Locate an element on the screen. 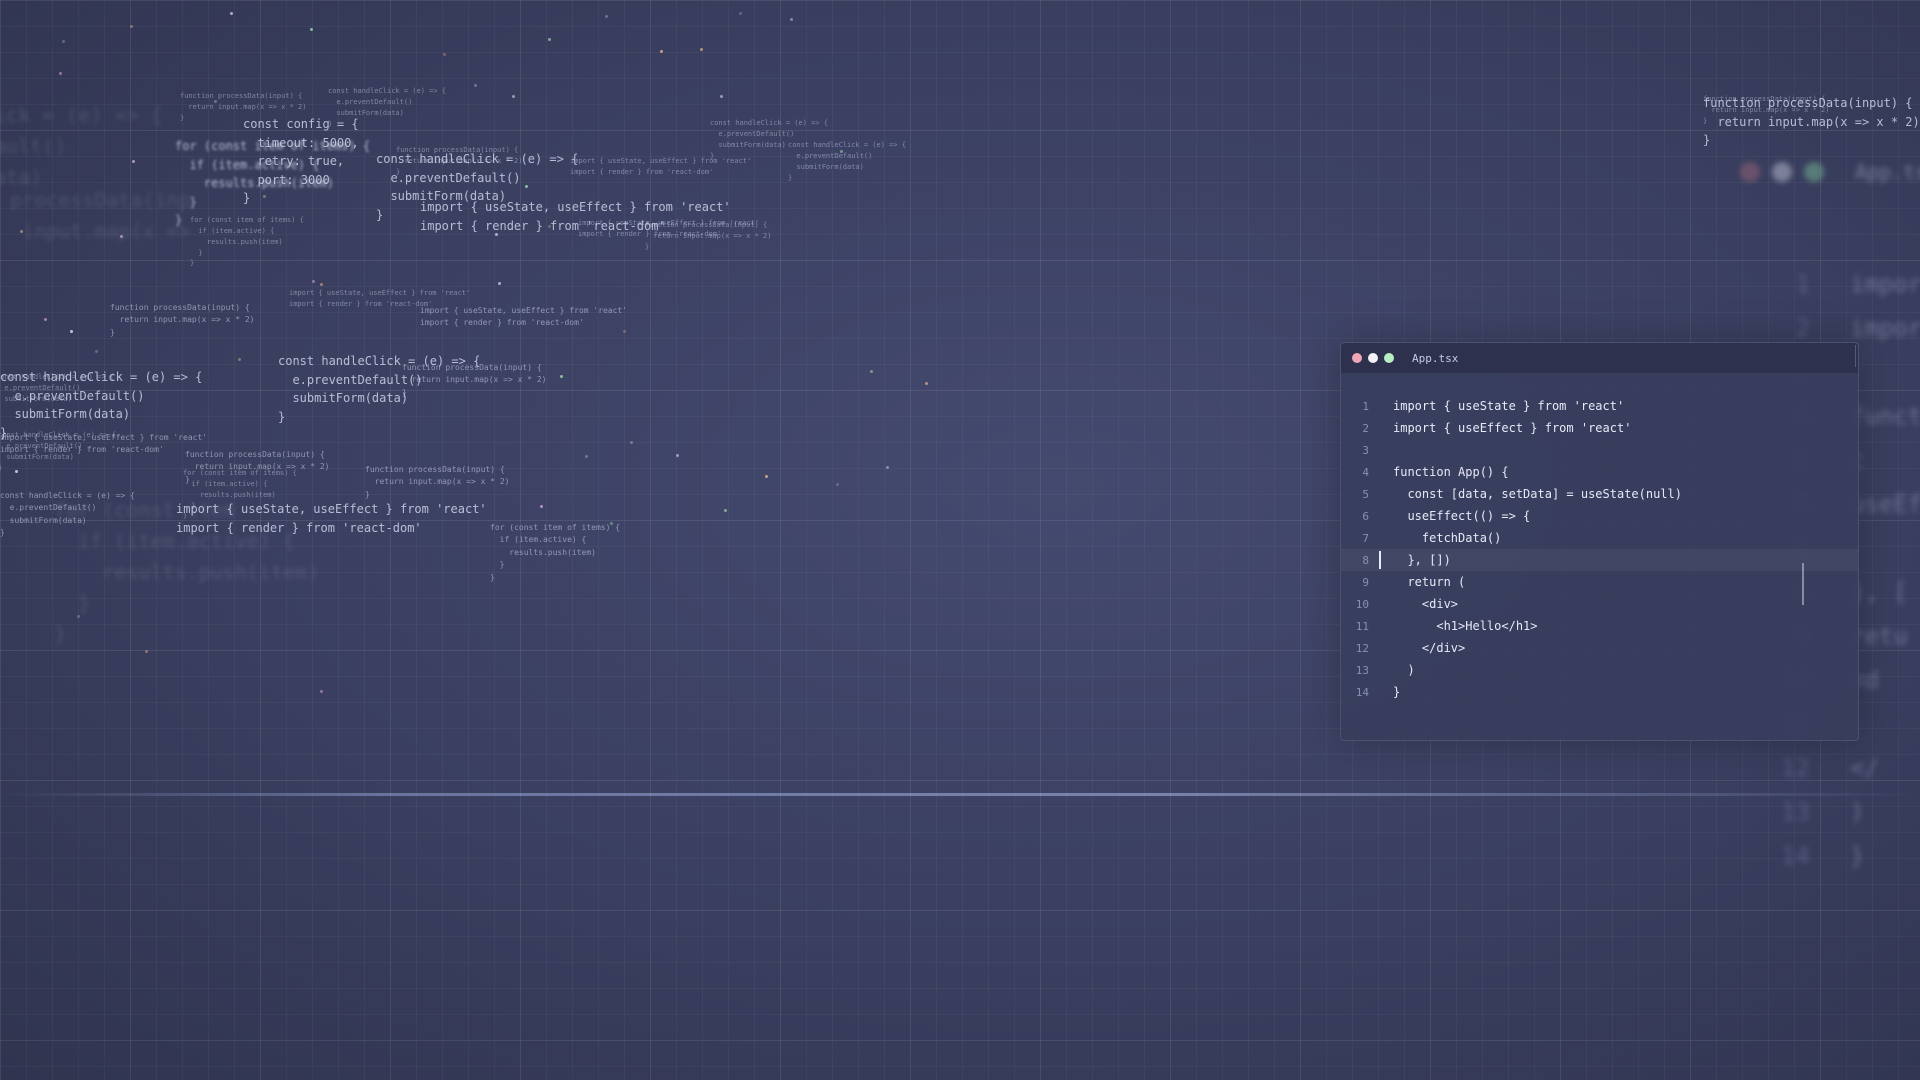  background-window-dot is located at coordinates (1814, 172).